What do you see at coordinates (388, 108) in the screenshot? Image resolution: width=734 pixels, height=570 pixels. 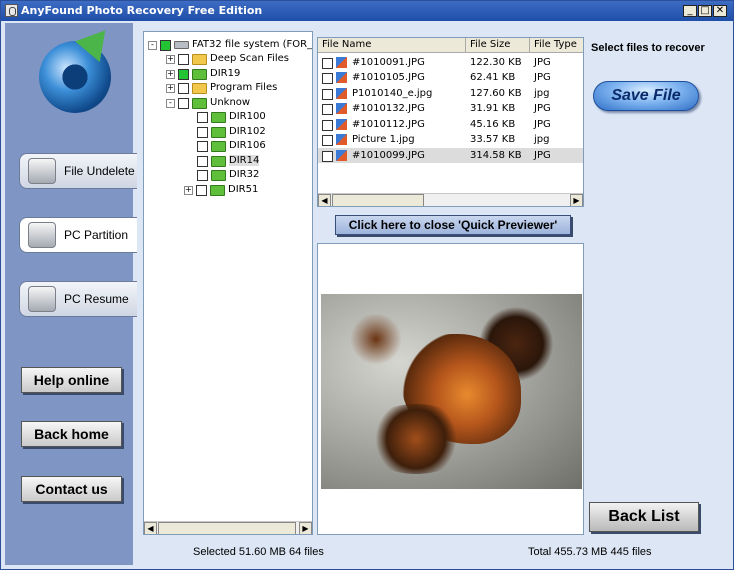 I see `file-name: #1010132.JPG` at bounding box center [388, 108].